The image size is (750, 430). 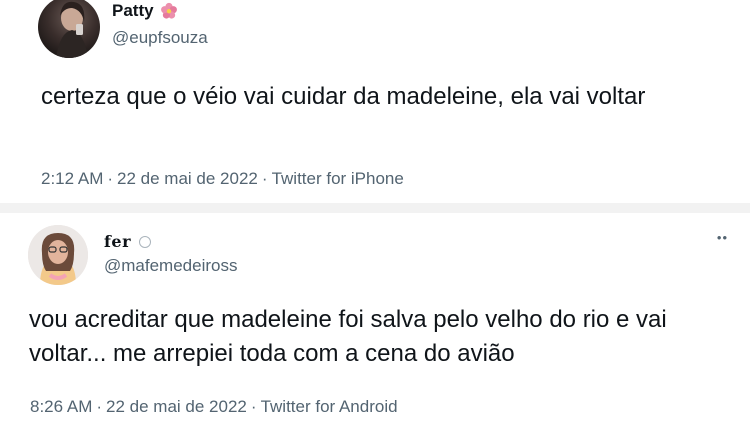 What do you see at coordinates (375, 208) in the screenshot?
I see `tweet-divider` at bounding box center [375, 208].